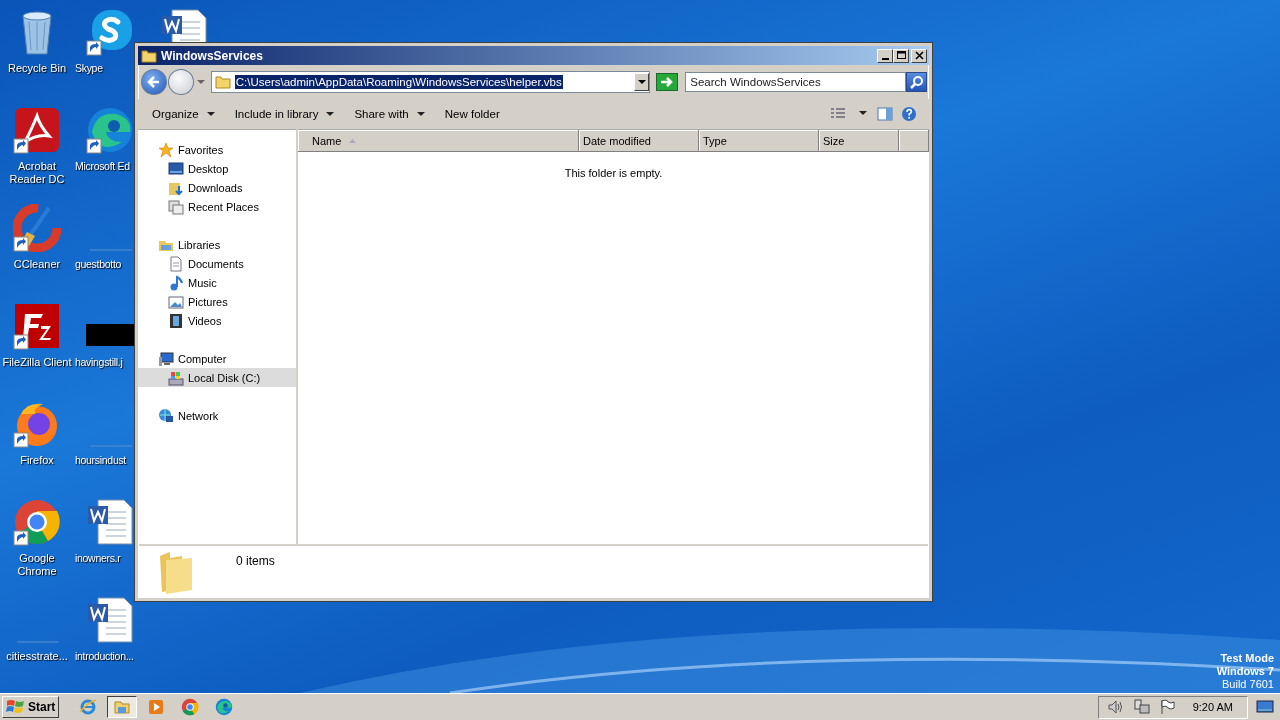 This screenshot has width=1280, height=720. Describe the element at coordinates (217, 377) in the screenshot. I see `nav-item: Local Disk (C:)` at that location.